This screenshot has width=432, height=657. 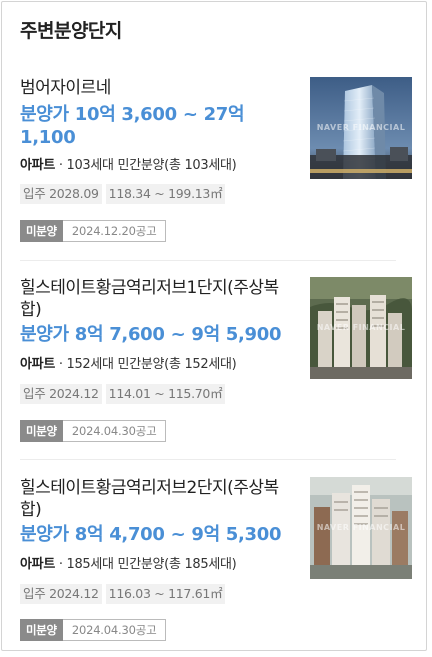 I want to click on listing-description: 아파트 · 185세대 민간분양(총 185세대), so click(x=128, y=562).